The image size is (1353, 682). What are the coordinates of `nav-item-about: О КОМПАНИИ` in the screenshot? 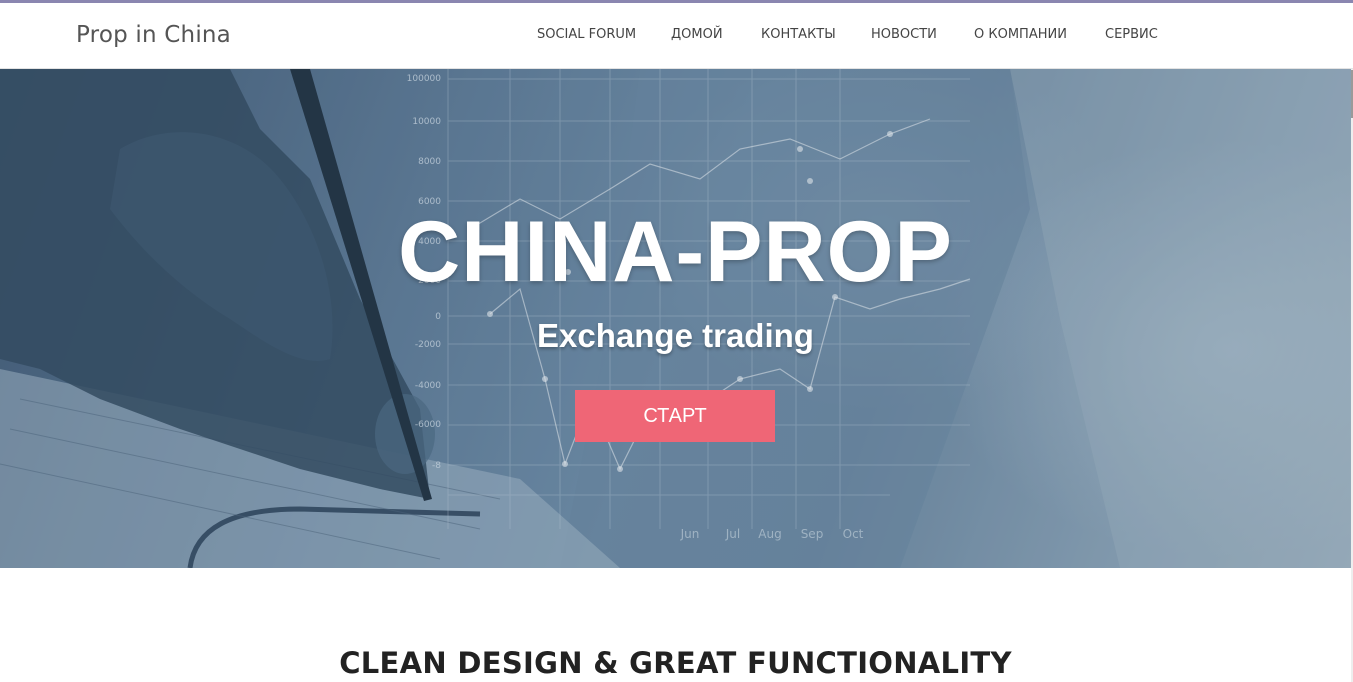 It's located at (1020, 34).